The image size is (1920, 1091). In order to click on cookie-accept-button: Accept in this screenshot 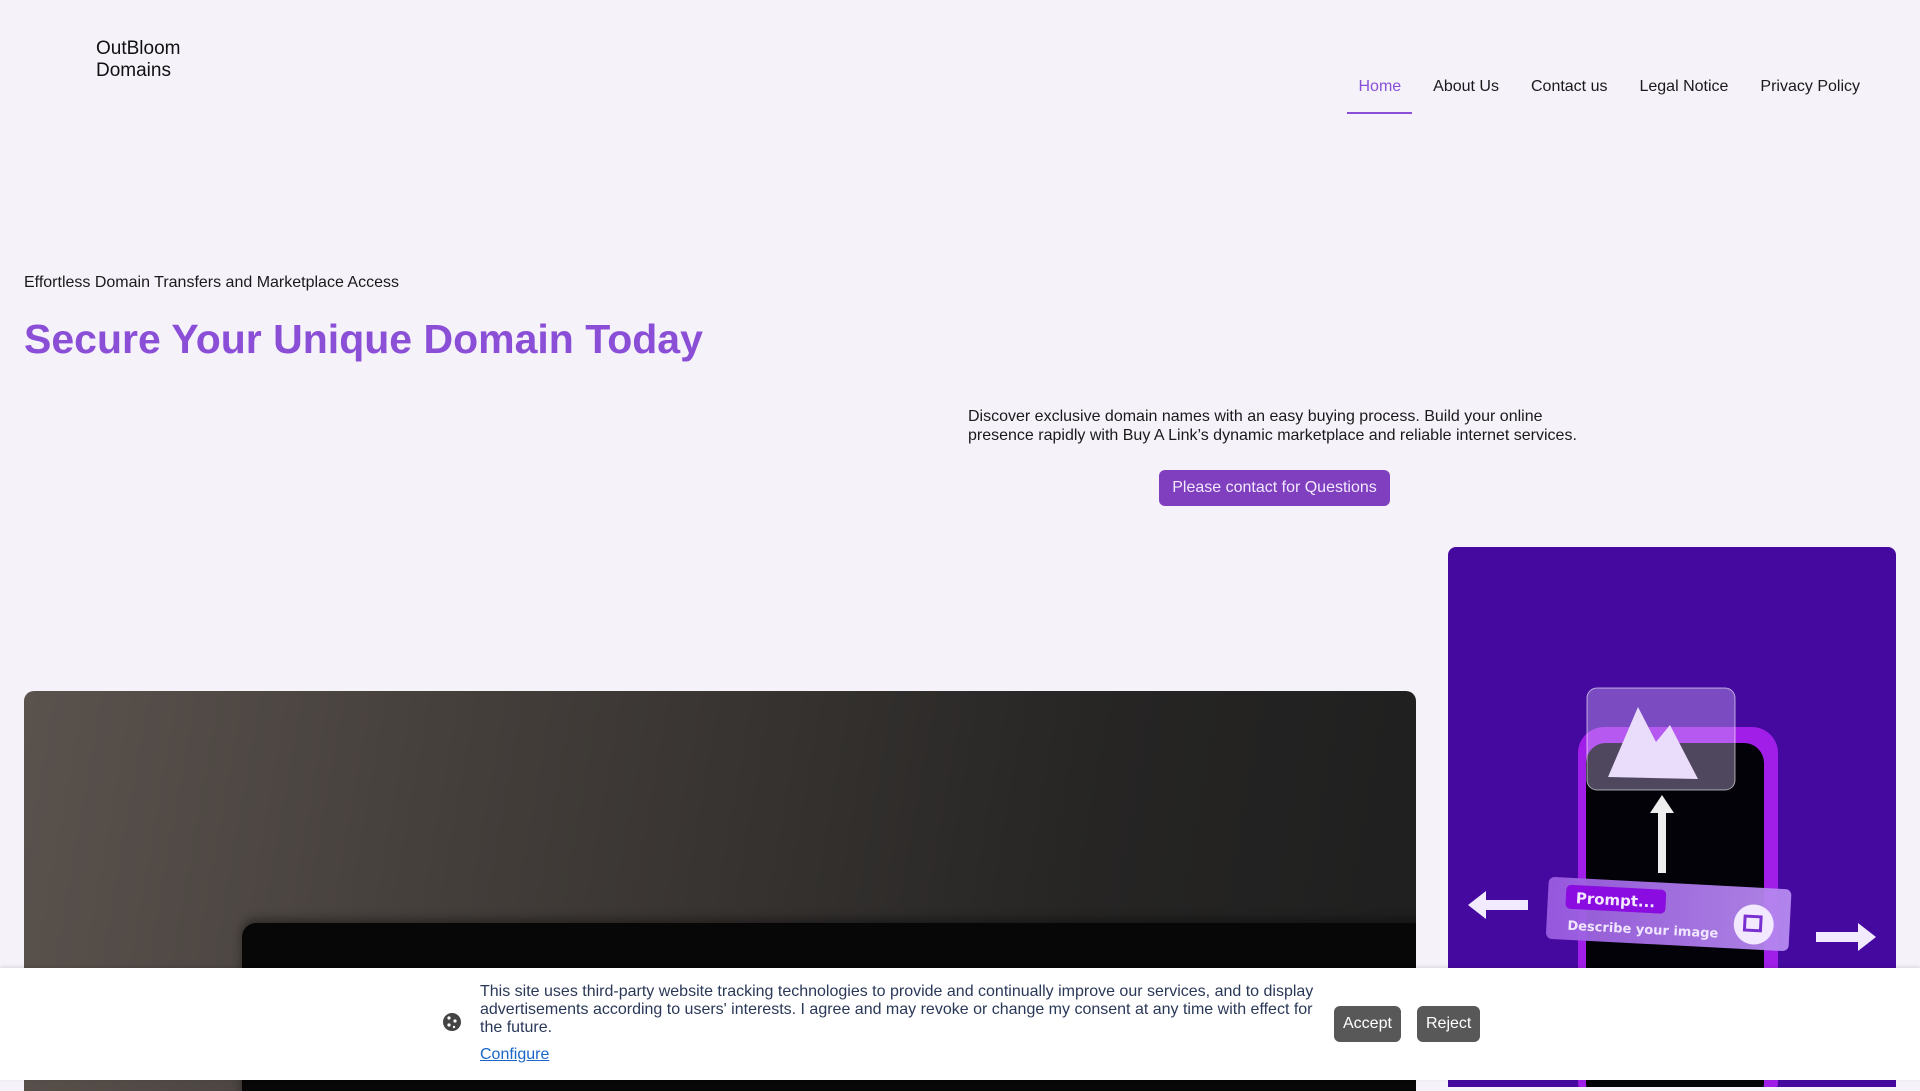, I will do `click(1367, 1024)`.